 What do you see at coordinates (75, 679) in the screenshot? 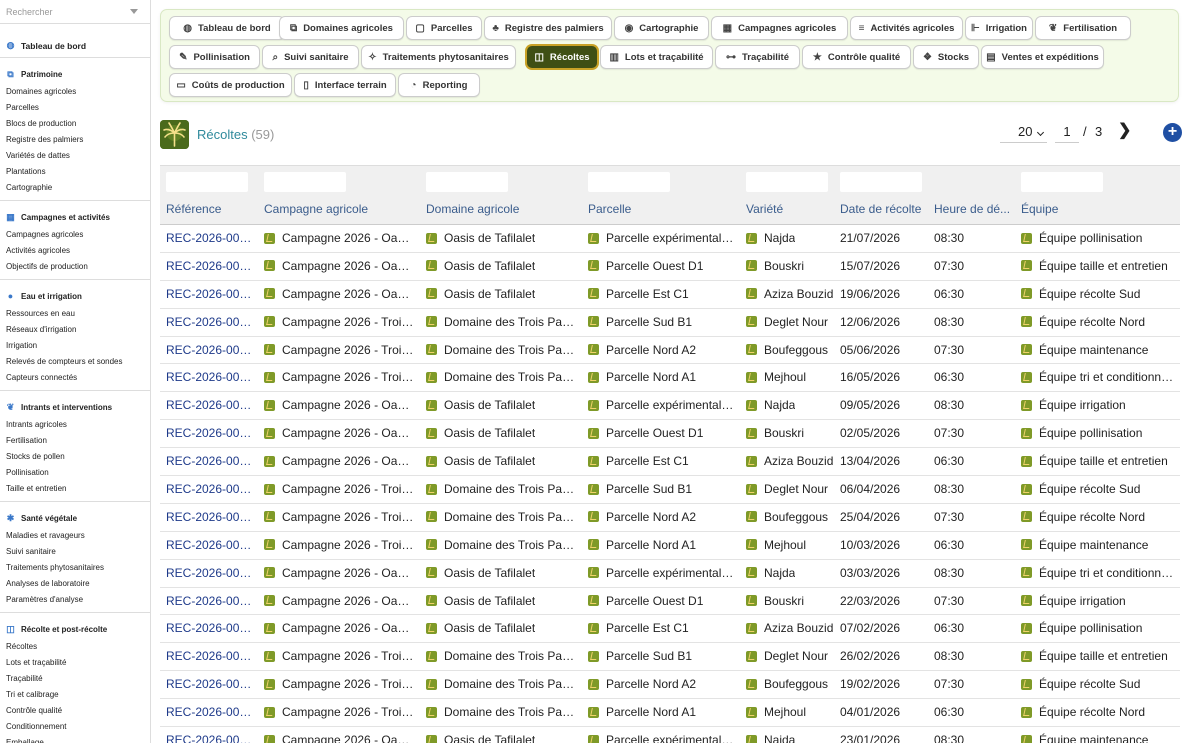
I see `sidebar-item: Traçabilité` at bounding box center [75, 679].